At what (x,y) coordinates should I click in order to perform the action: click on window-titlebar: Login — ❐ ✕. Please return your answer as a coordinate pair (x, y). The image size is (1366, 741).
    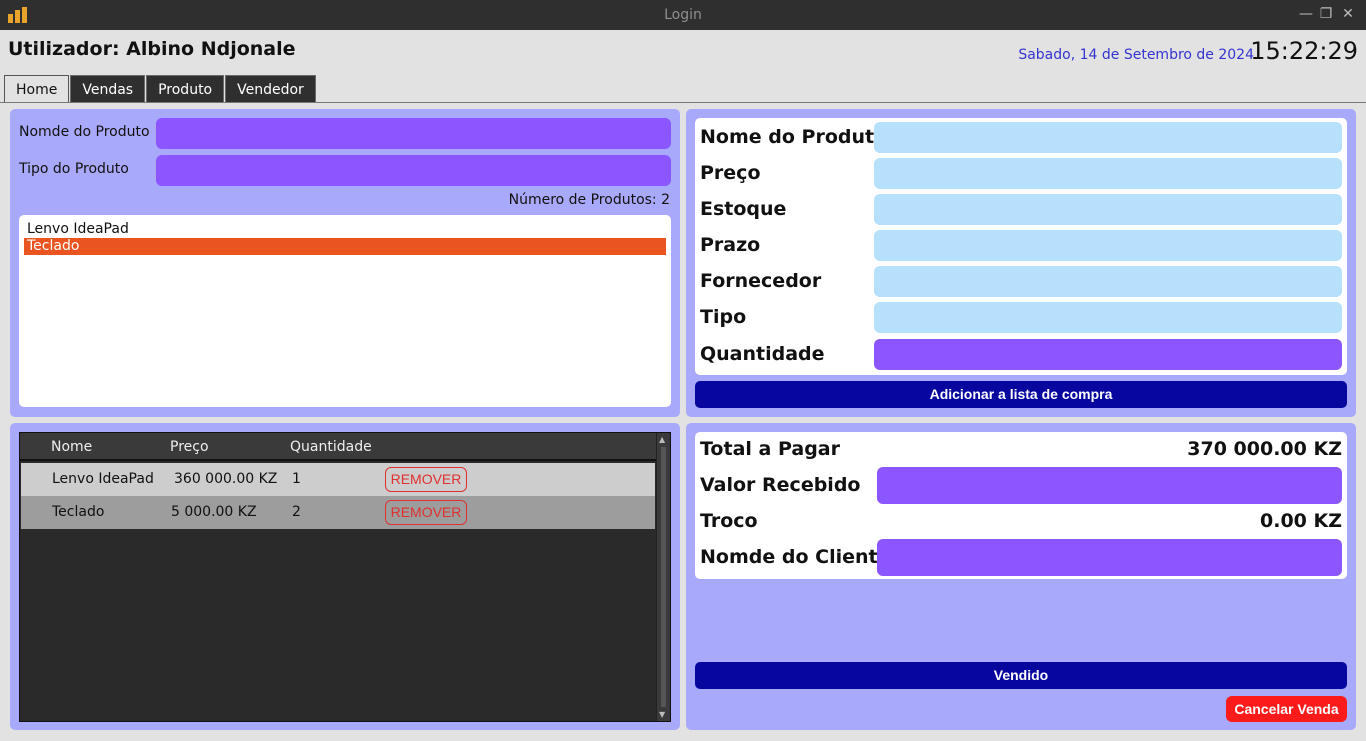
    Looking at the image, I should click on (683, 15).